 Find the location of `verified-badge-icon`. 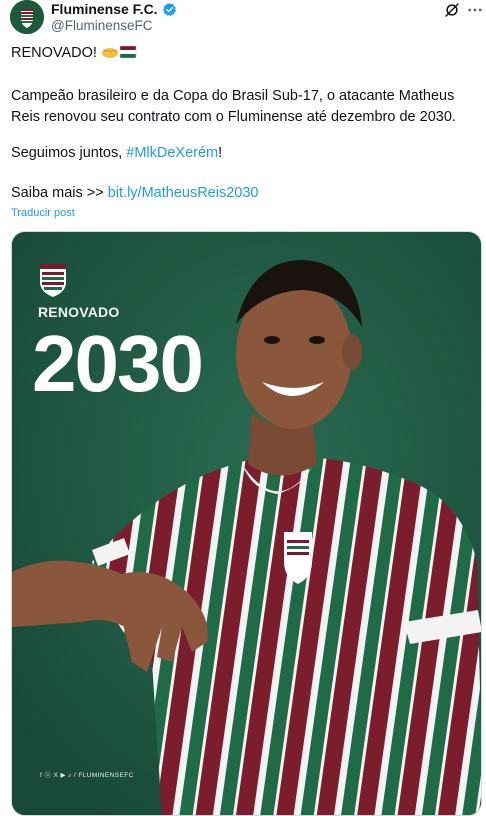

verified-badge-icon is located at coordinates (169, 9).